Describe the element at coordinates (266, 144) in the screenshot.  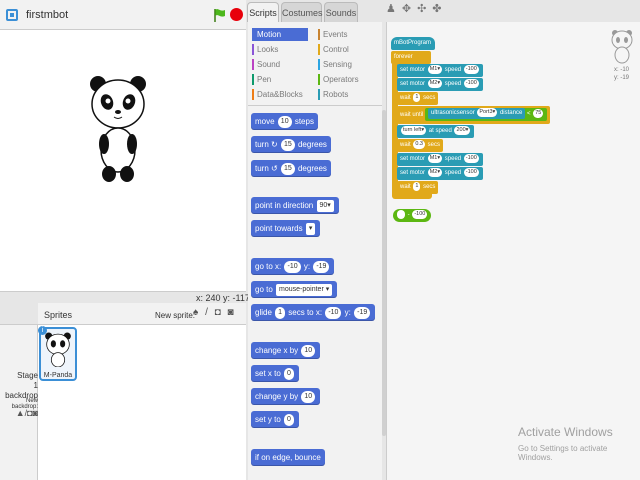
I see `block-text: turn ↻` at that location.